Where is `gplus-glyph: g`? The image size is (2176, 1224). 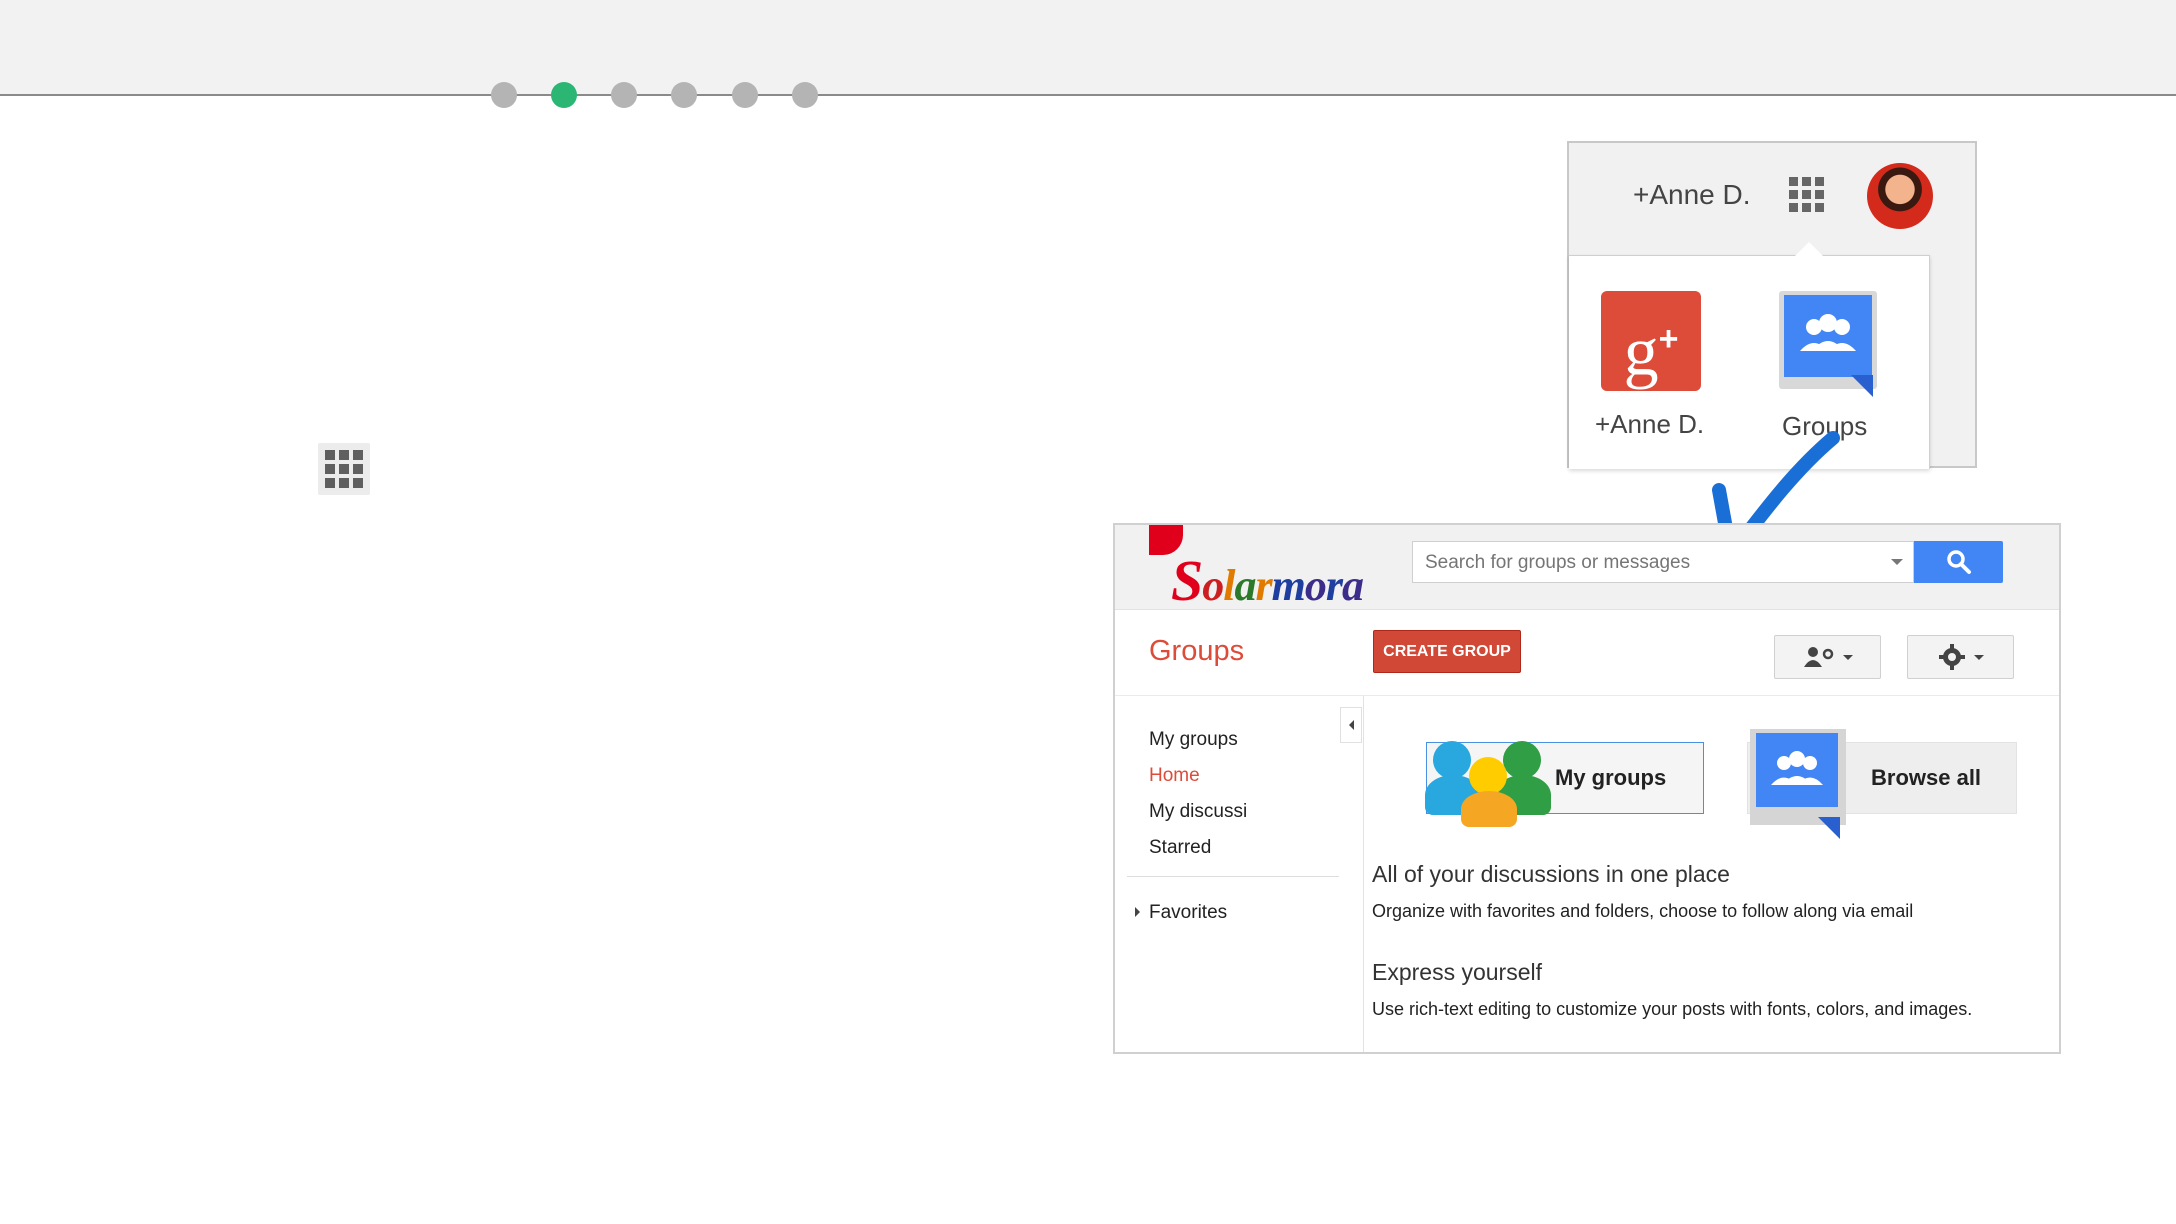
gplus-glyph: g is located at coordinates (1641, 352).